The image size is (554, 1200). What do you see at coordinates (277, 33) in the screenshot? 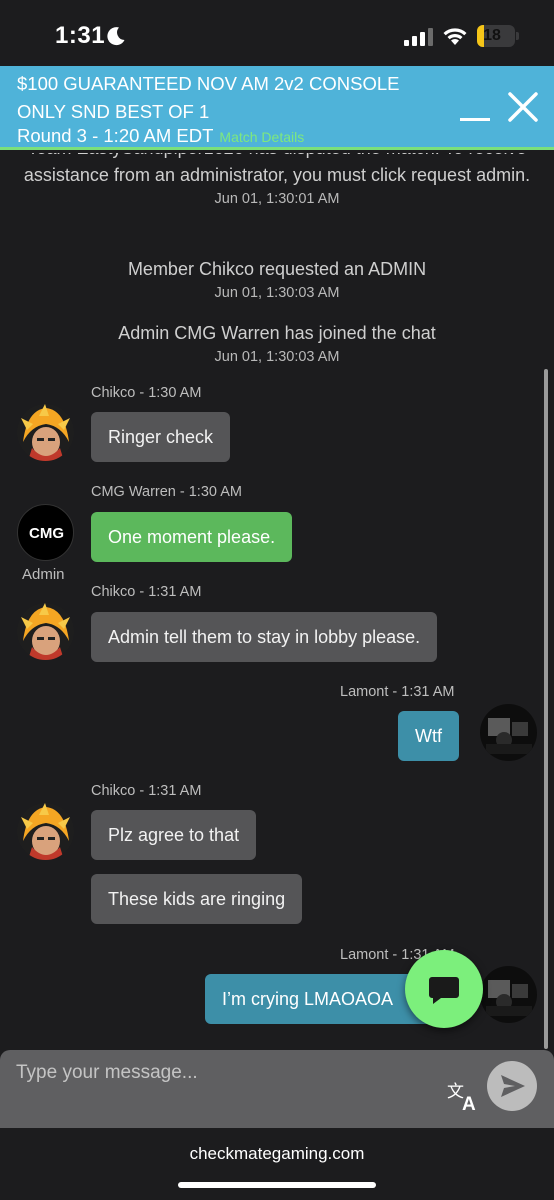
I see `status-bar: 1:31 18` at bounding box center [277, 33].